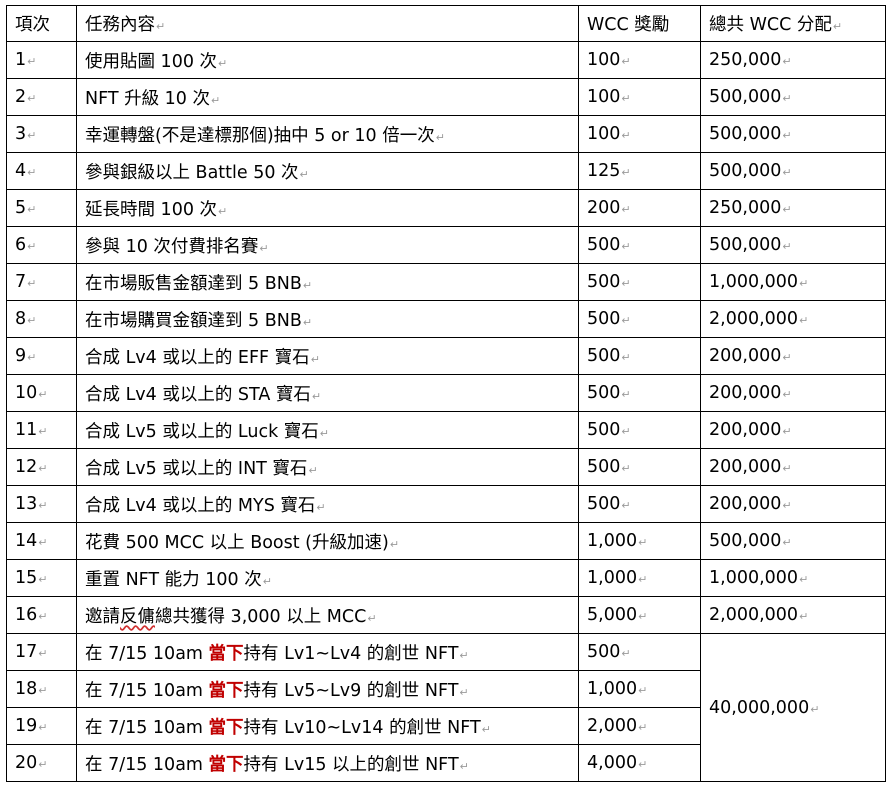 The image size is (891, 792). What do you see at coordinates (327, 97) in the screenshot?
I see `cell-task: NFT 升級 10 次↵` at bounding box center [327, 97].